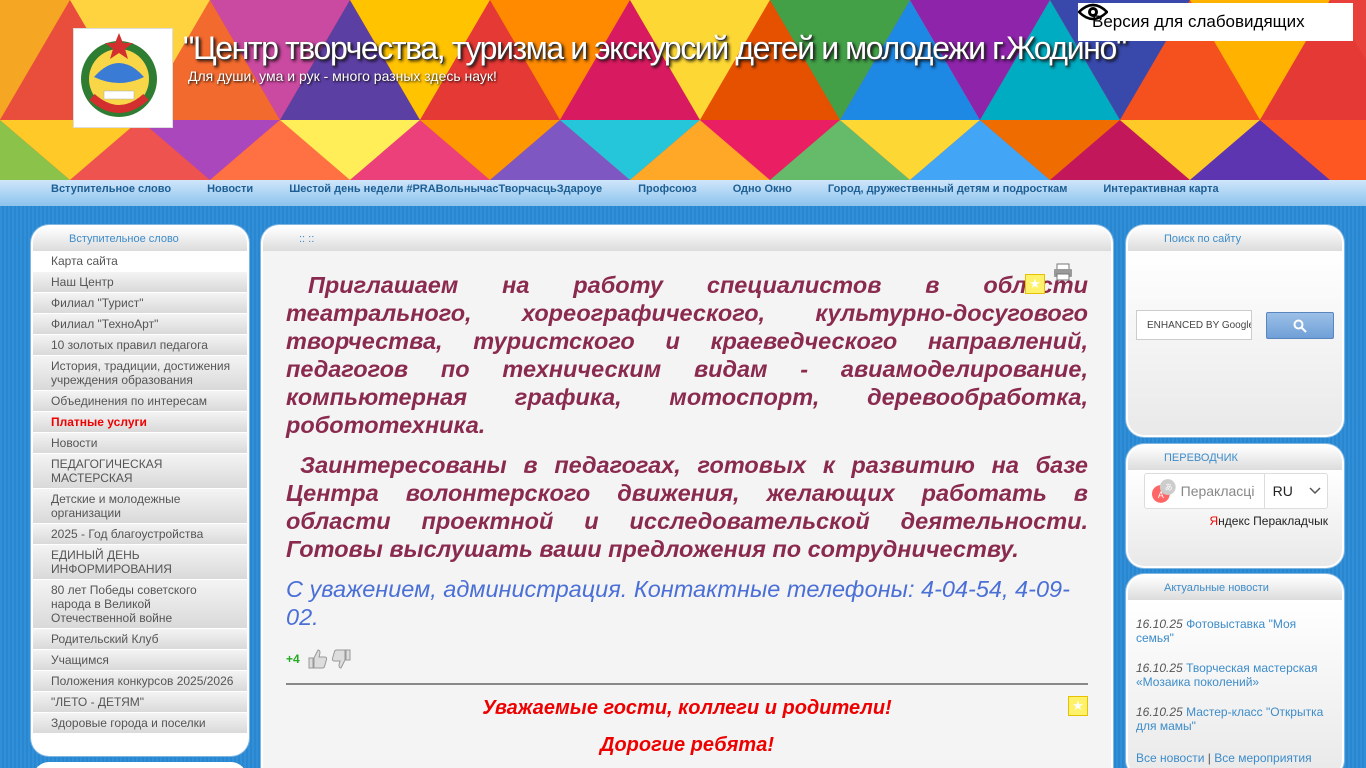 Image resolution: width=1366 pixels, height=768 pixels. What do you see at coordinates (1282, 491) in the screenshot?
I see `language-value: RU` at bounding box center [1282, 491].